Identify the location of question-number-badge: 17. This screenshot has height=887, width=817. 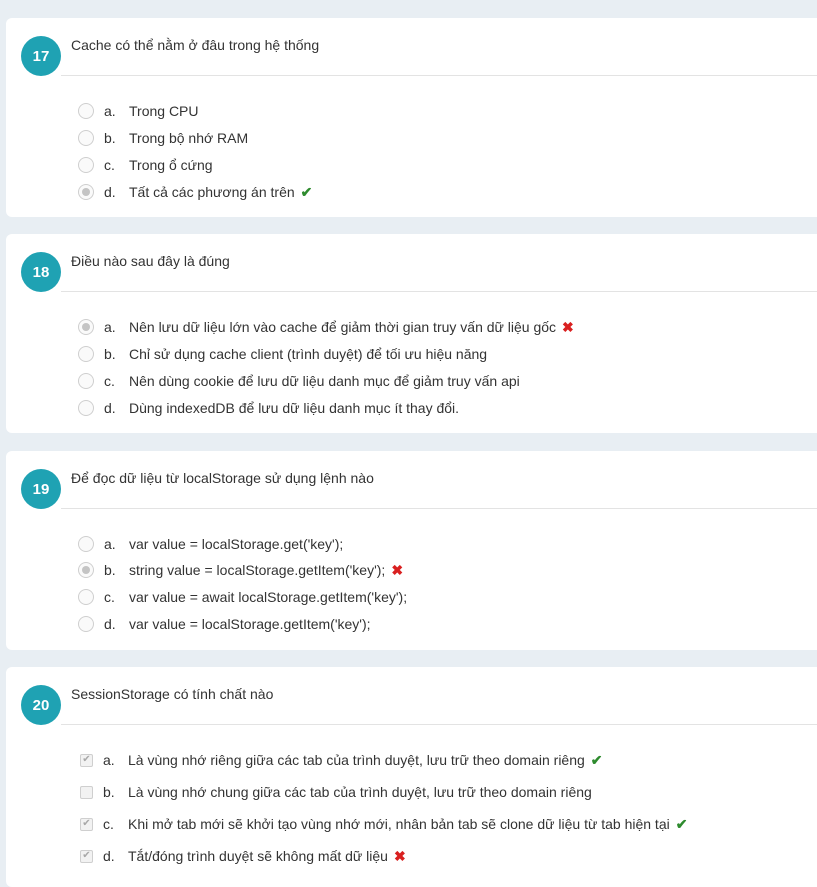
(41, 56).